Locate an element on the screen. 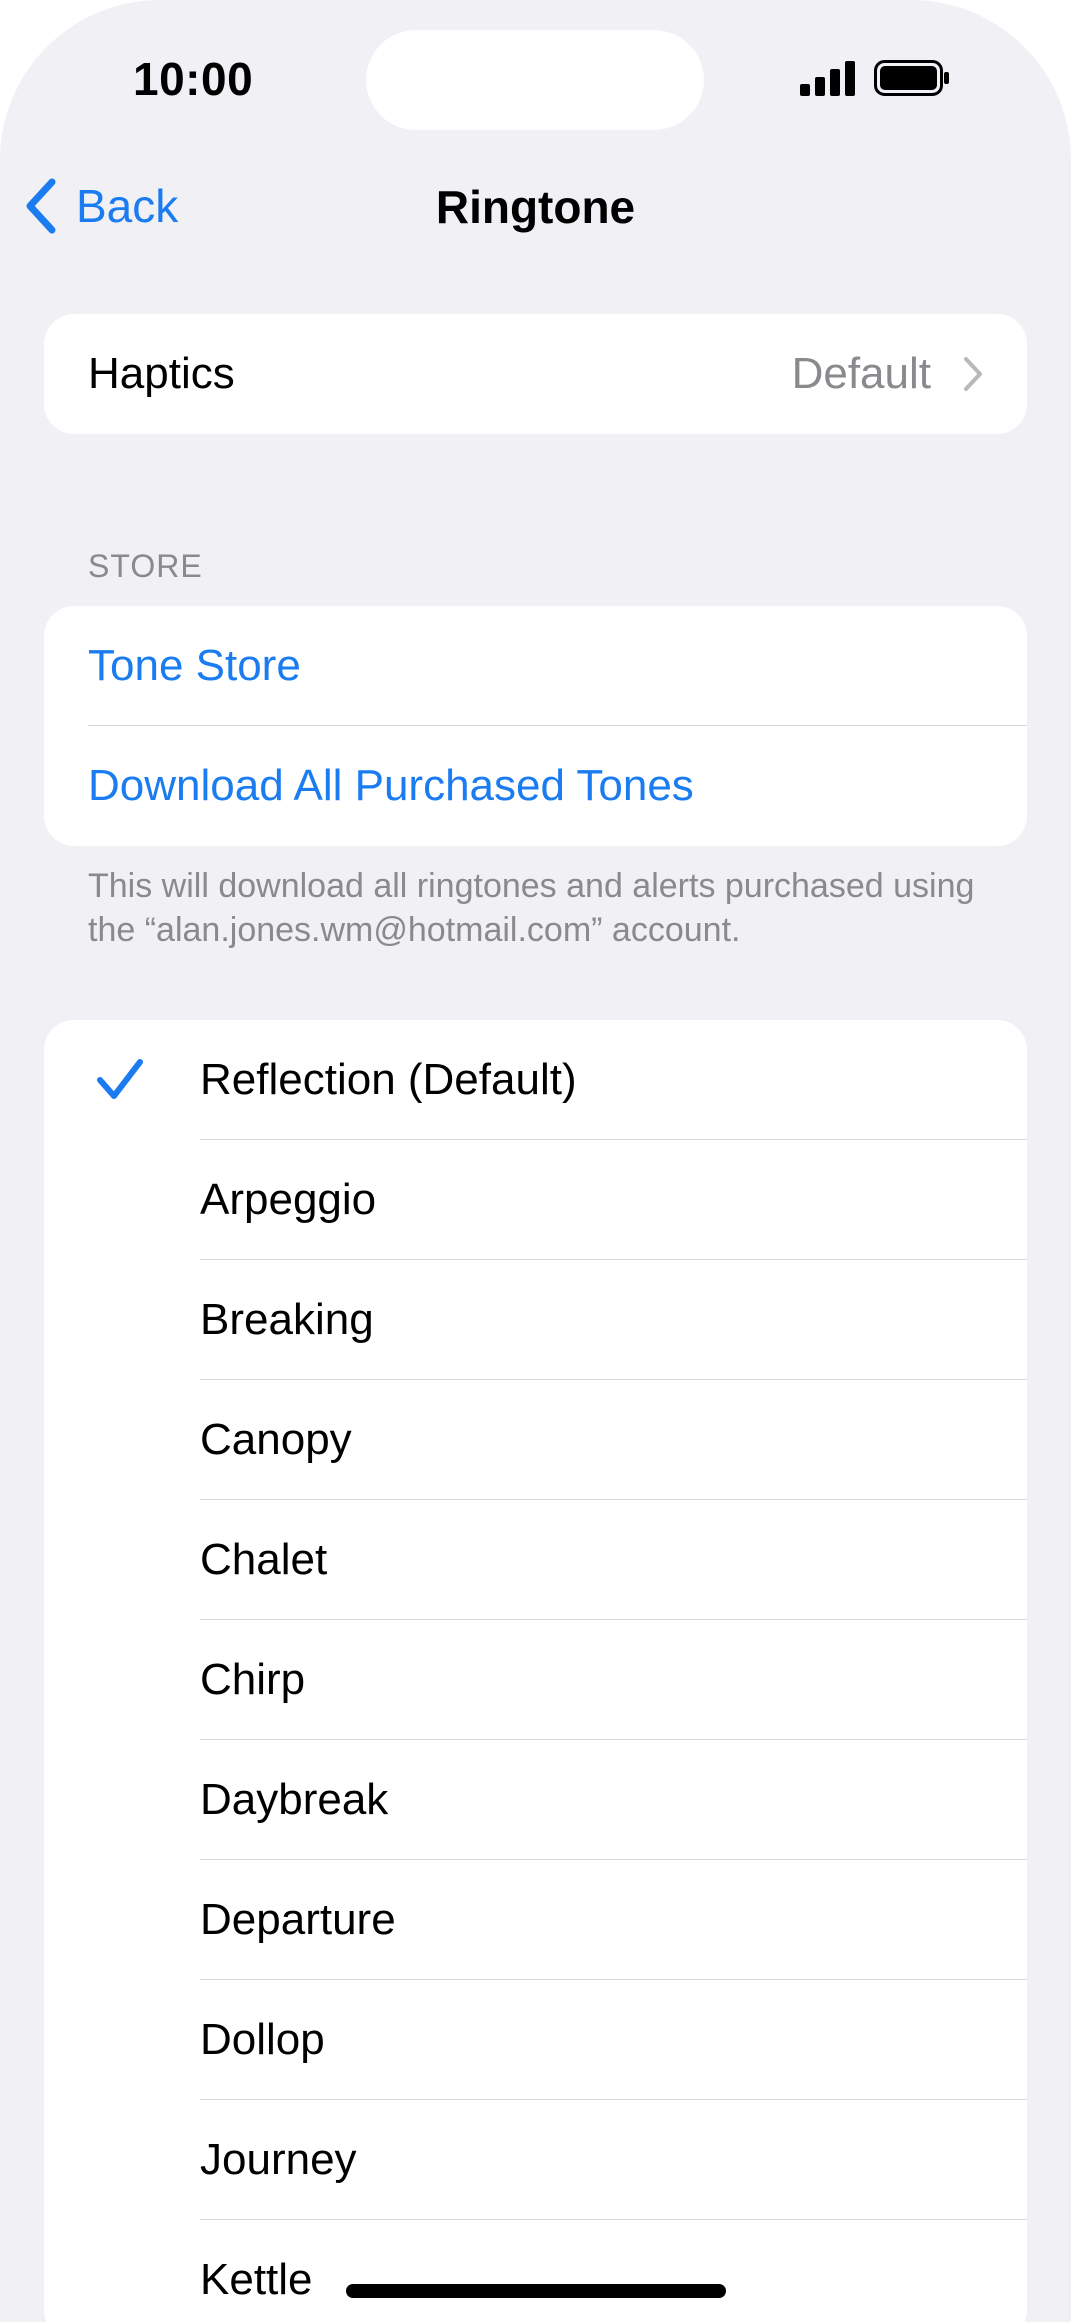 Image resolution: width=1071 pixels, height=2322 pixels. ringtone-label: Arpeggio is located at coordinates (288, 1199).